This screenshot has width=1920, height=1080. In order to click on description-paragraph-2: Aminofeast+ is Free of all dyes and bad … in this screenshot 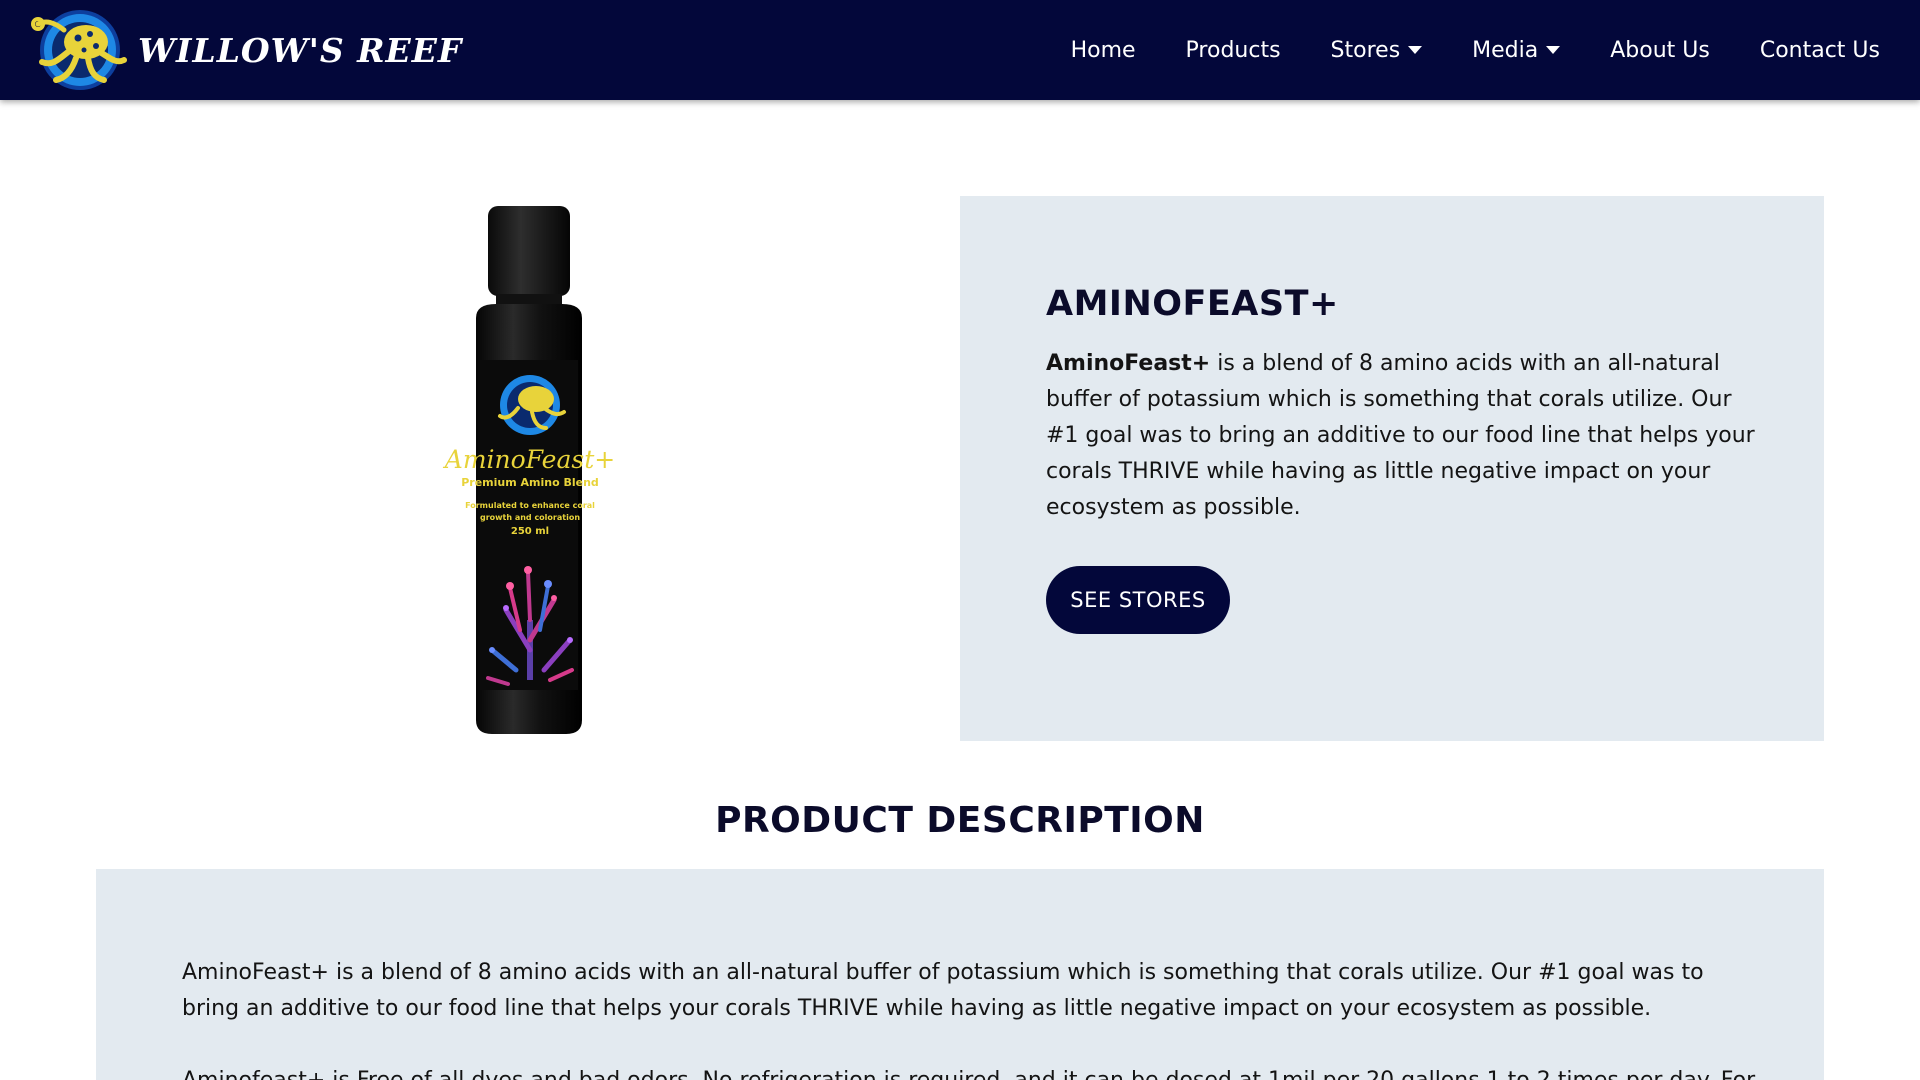, I will do `click(968, 1071)`.